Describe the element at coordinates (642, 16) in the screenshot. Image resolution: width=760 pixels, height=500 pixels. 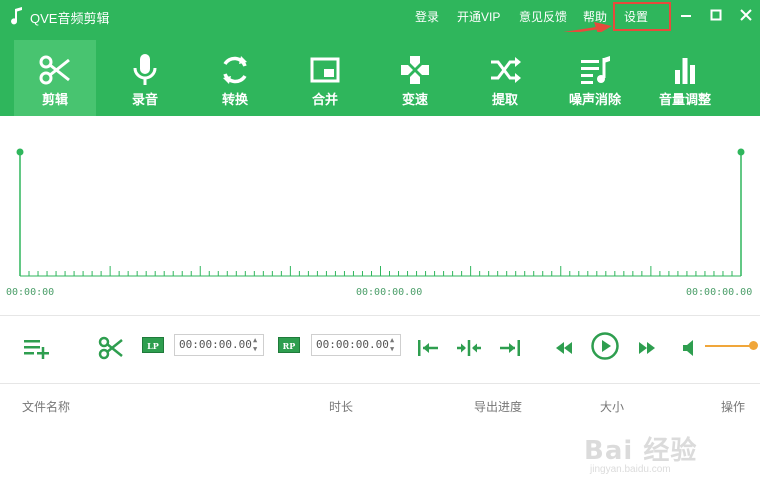
I see `annotation-highlight-box` at that location.